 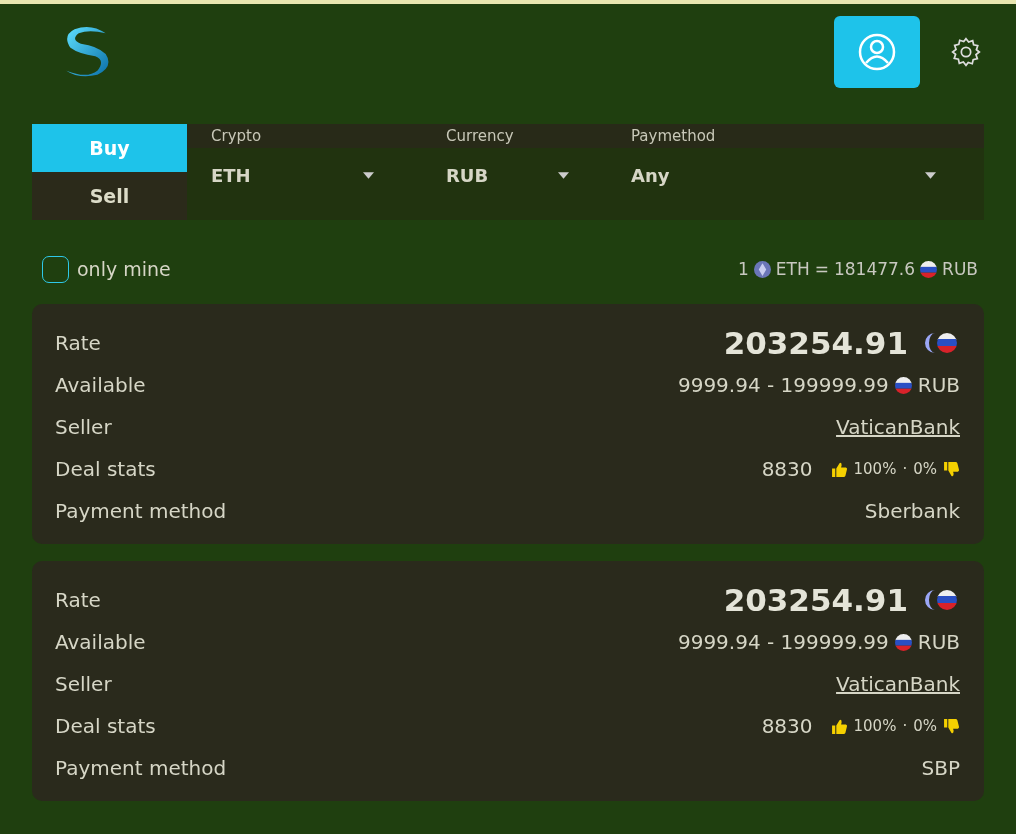 What do you see at coordinates (940, 768) in the screenshot?
I see `payment-method: SBP` at bounding box center [940, 768].